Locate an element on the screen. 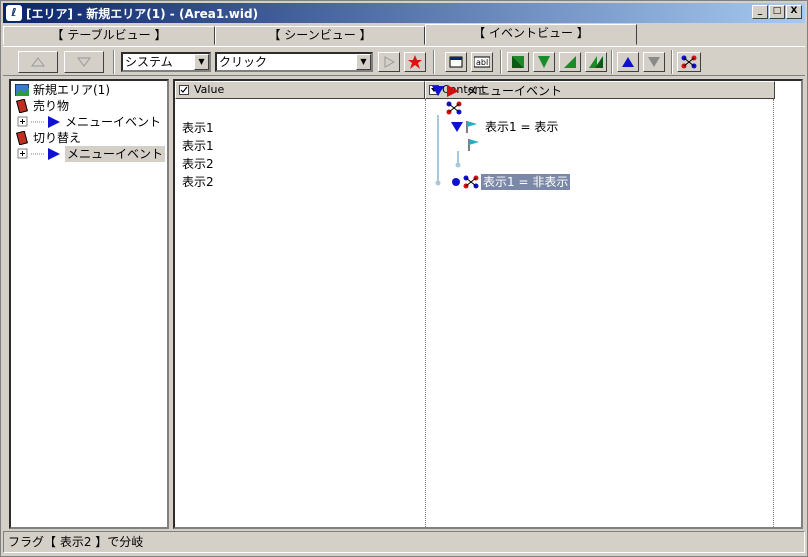 This screenshot has width=808, height=557. view-tabs: 【 テーブルビュー 】 【 シーンビュー 】 【 イベントビュー 】 is located at coordinates (404, 34).